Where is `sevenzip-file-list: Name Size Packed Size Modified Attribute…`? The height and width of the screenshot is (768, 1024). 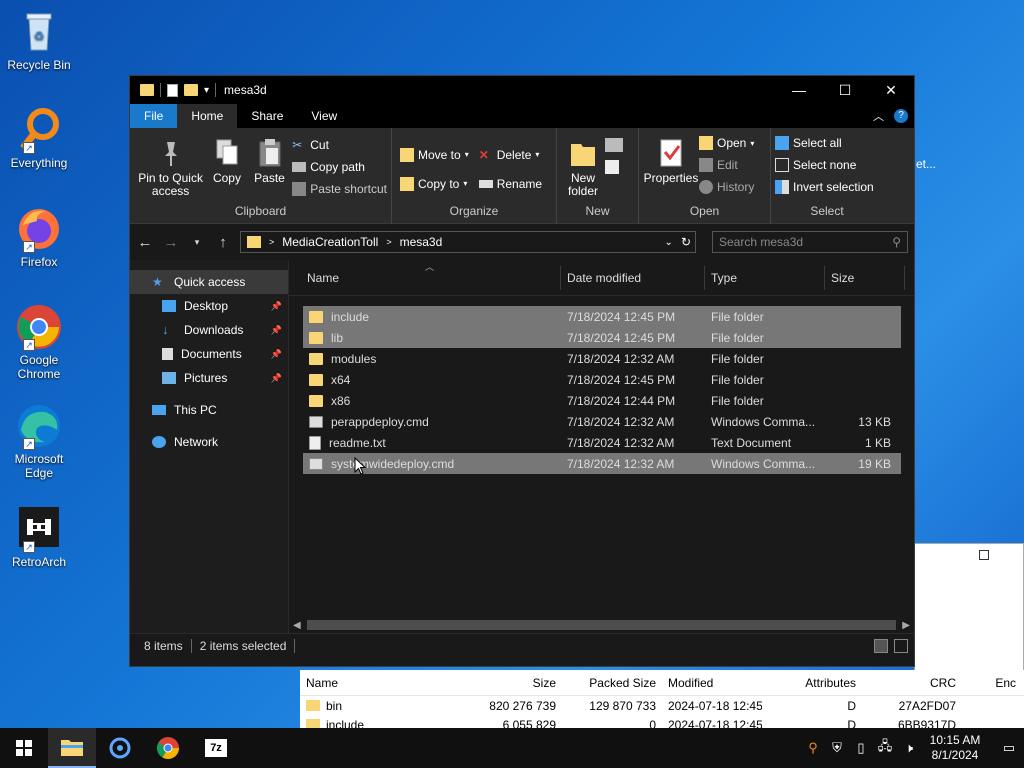 sevenzip-file-list: Name Size Packed Size Modified Attribute… is located at coordinates (662, 710).